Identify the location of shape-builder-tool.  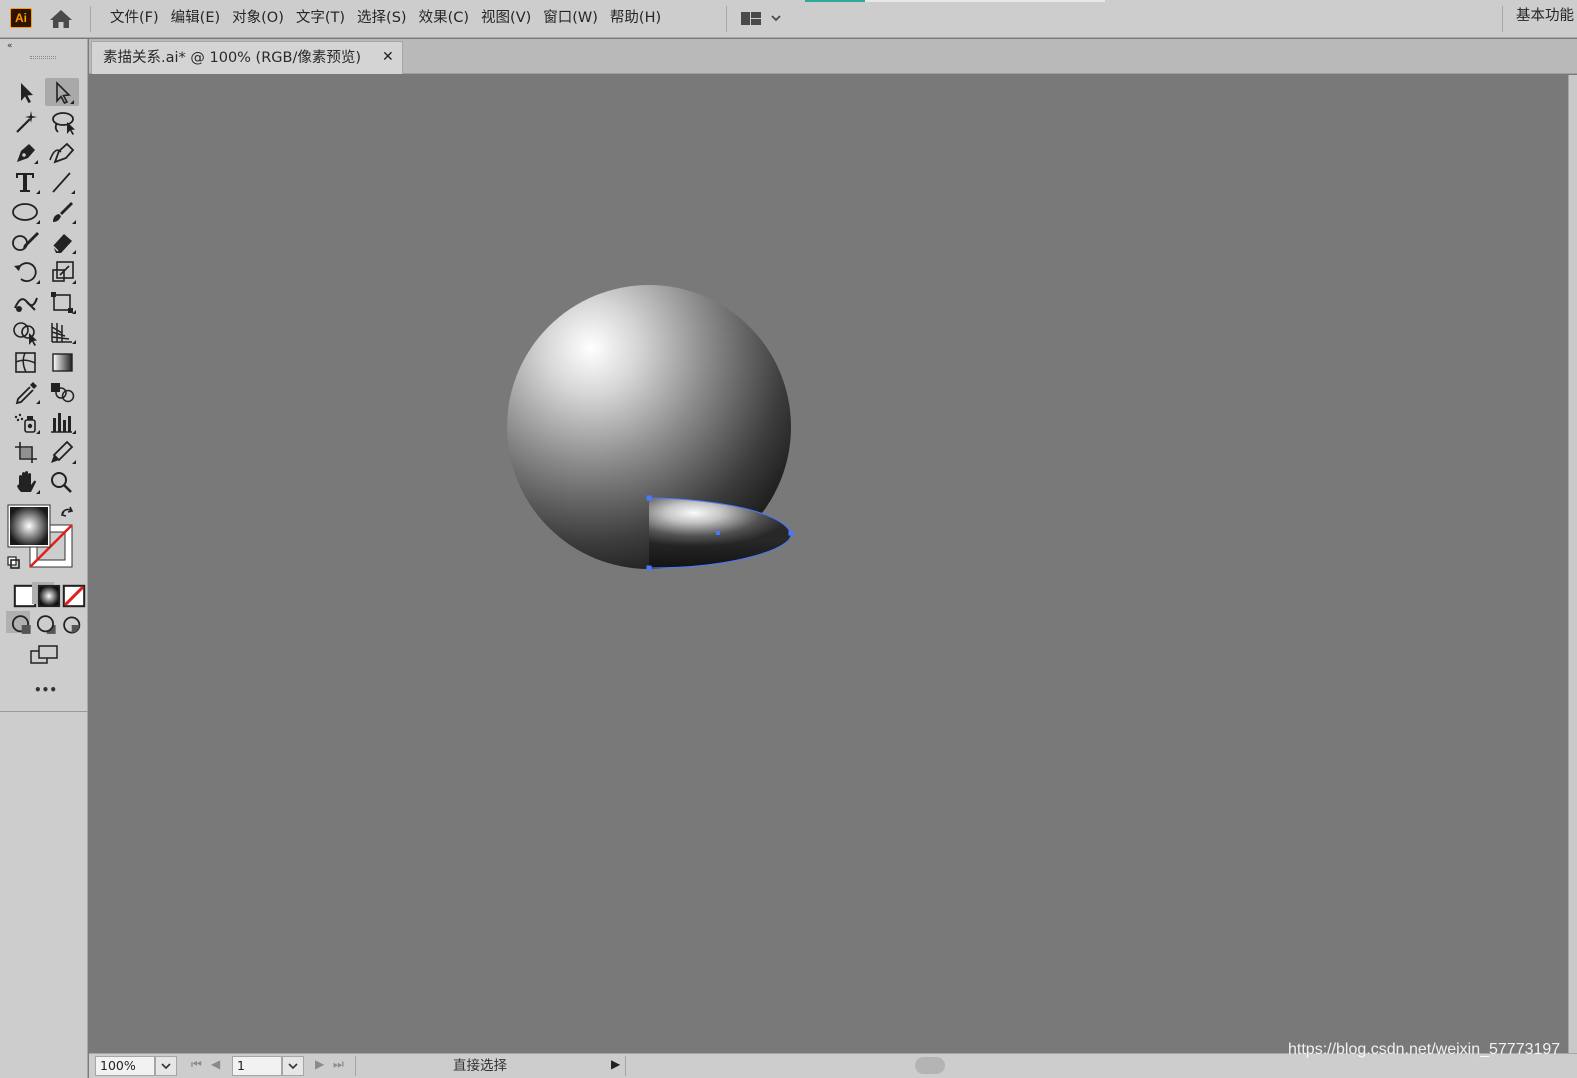
(26, 332).